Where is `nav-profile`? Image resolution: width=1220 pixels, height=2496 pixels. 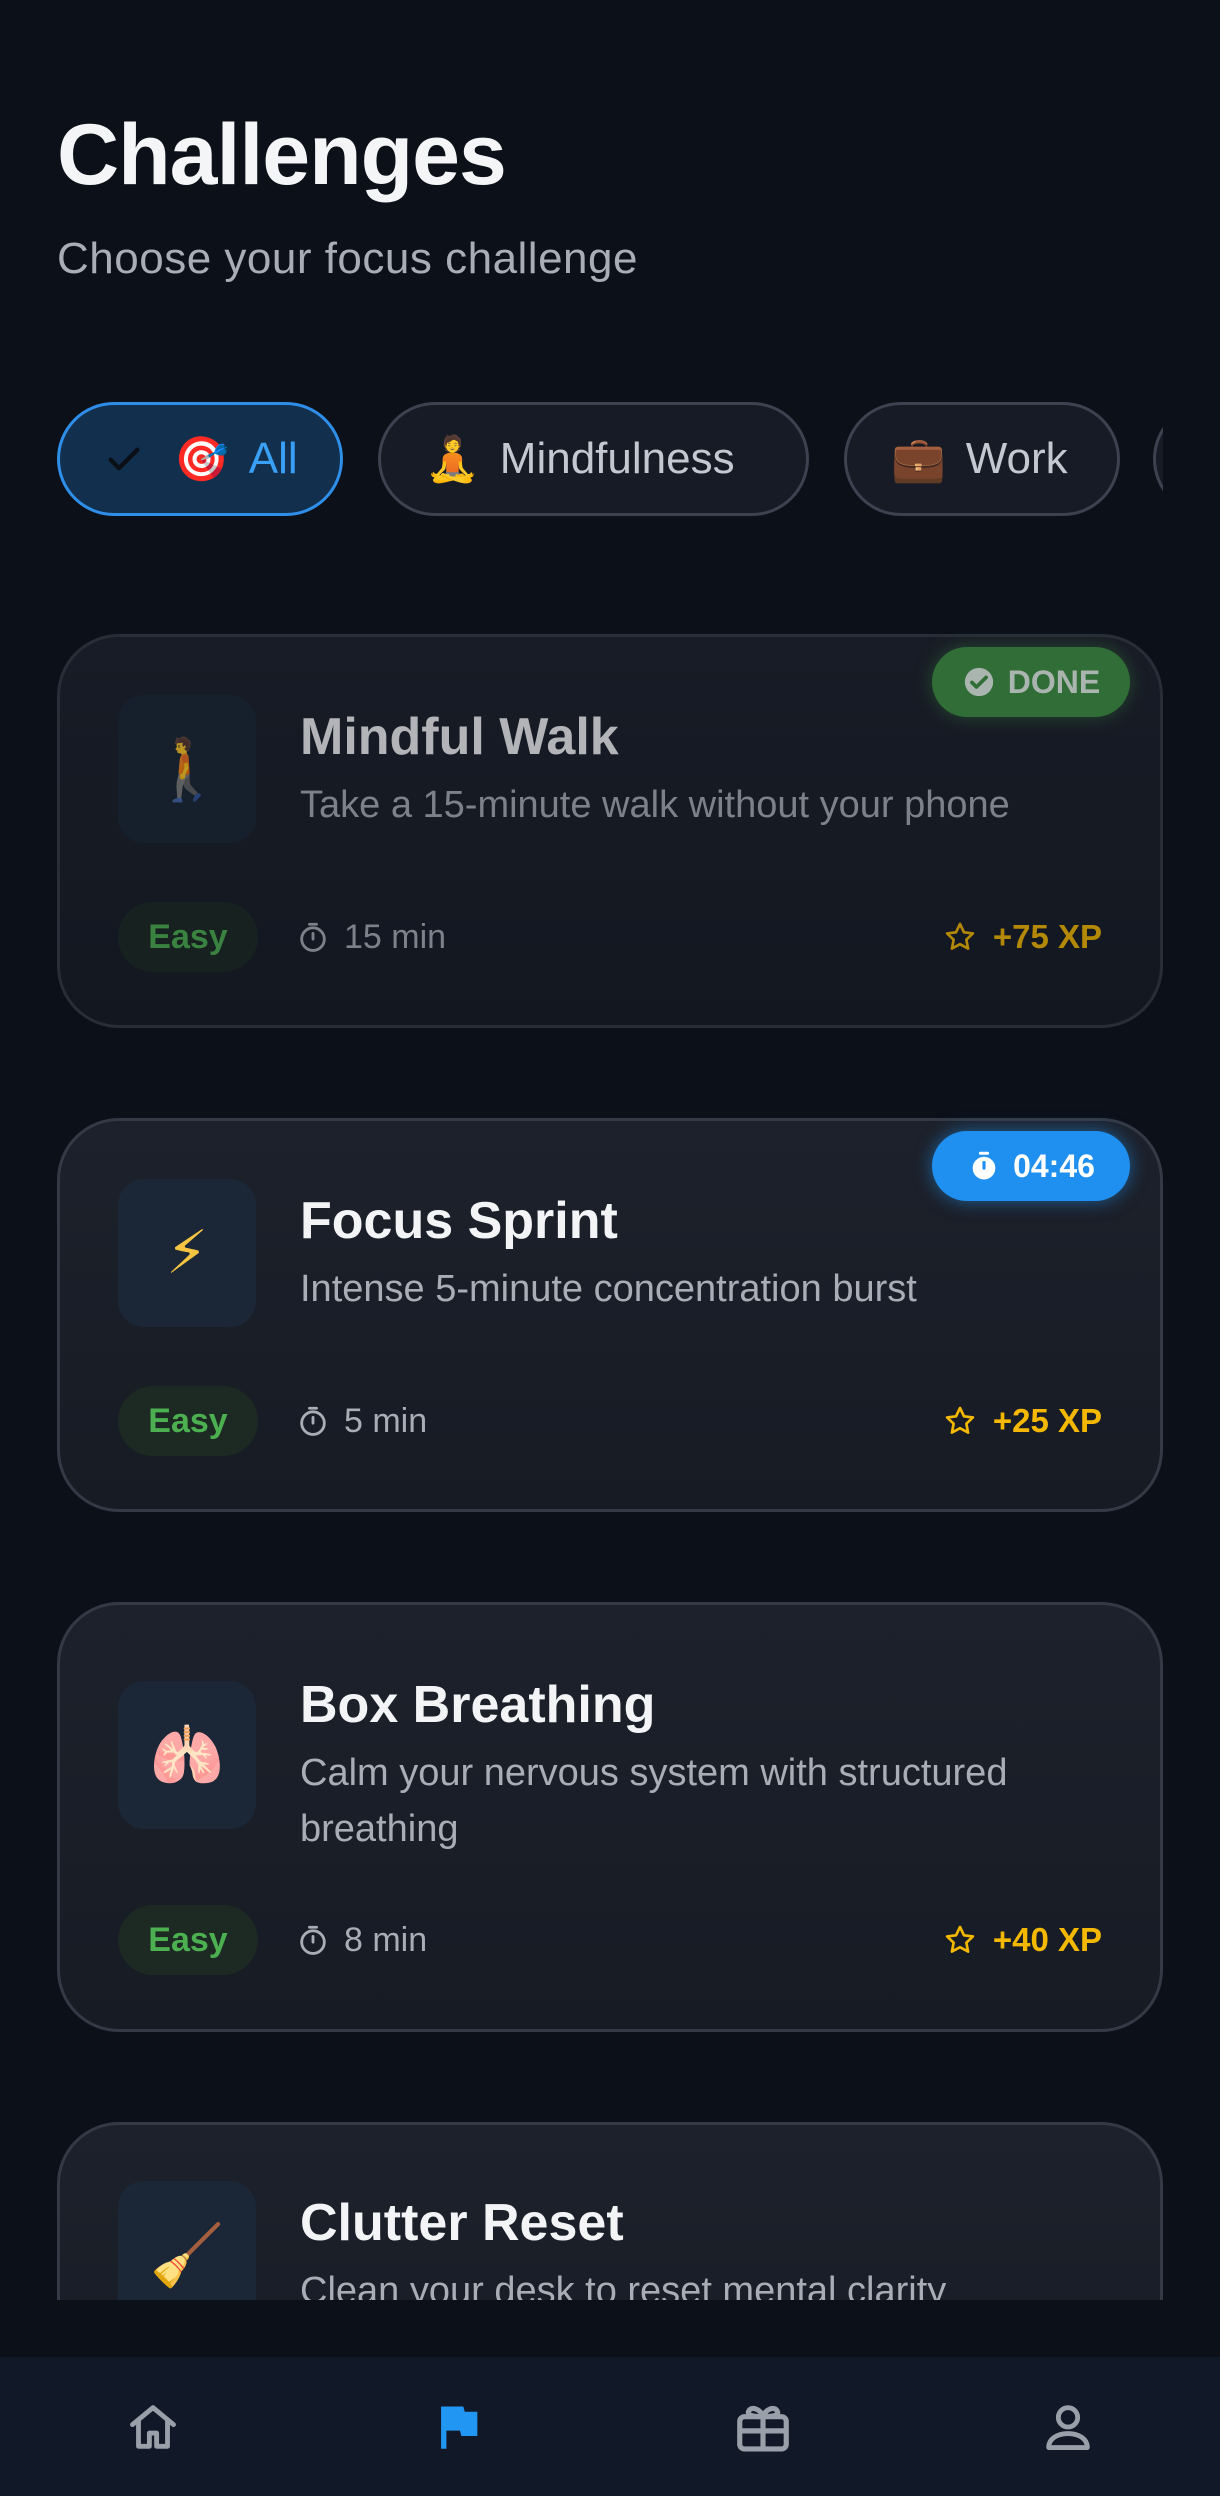
nav-profile is located at coordinates (1067, 2426).